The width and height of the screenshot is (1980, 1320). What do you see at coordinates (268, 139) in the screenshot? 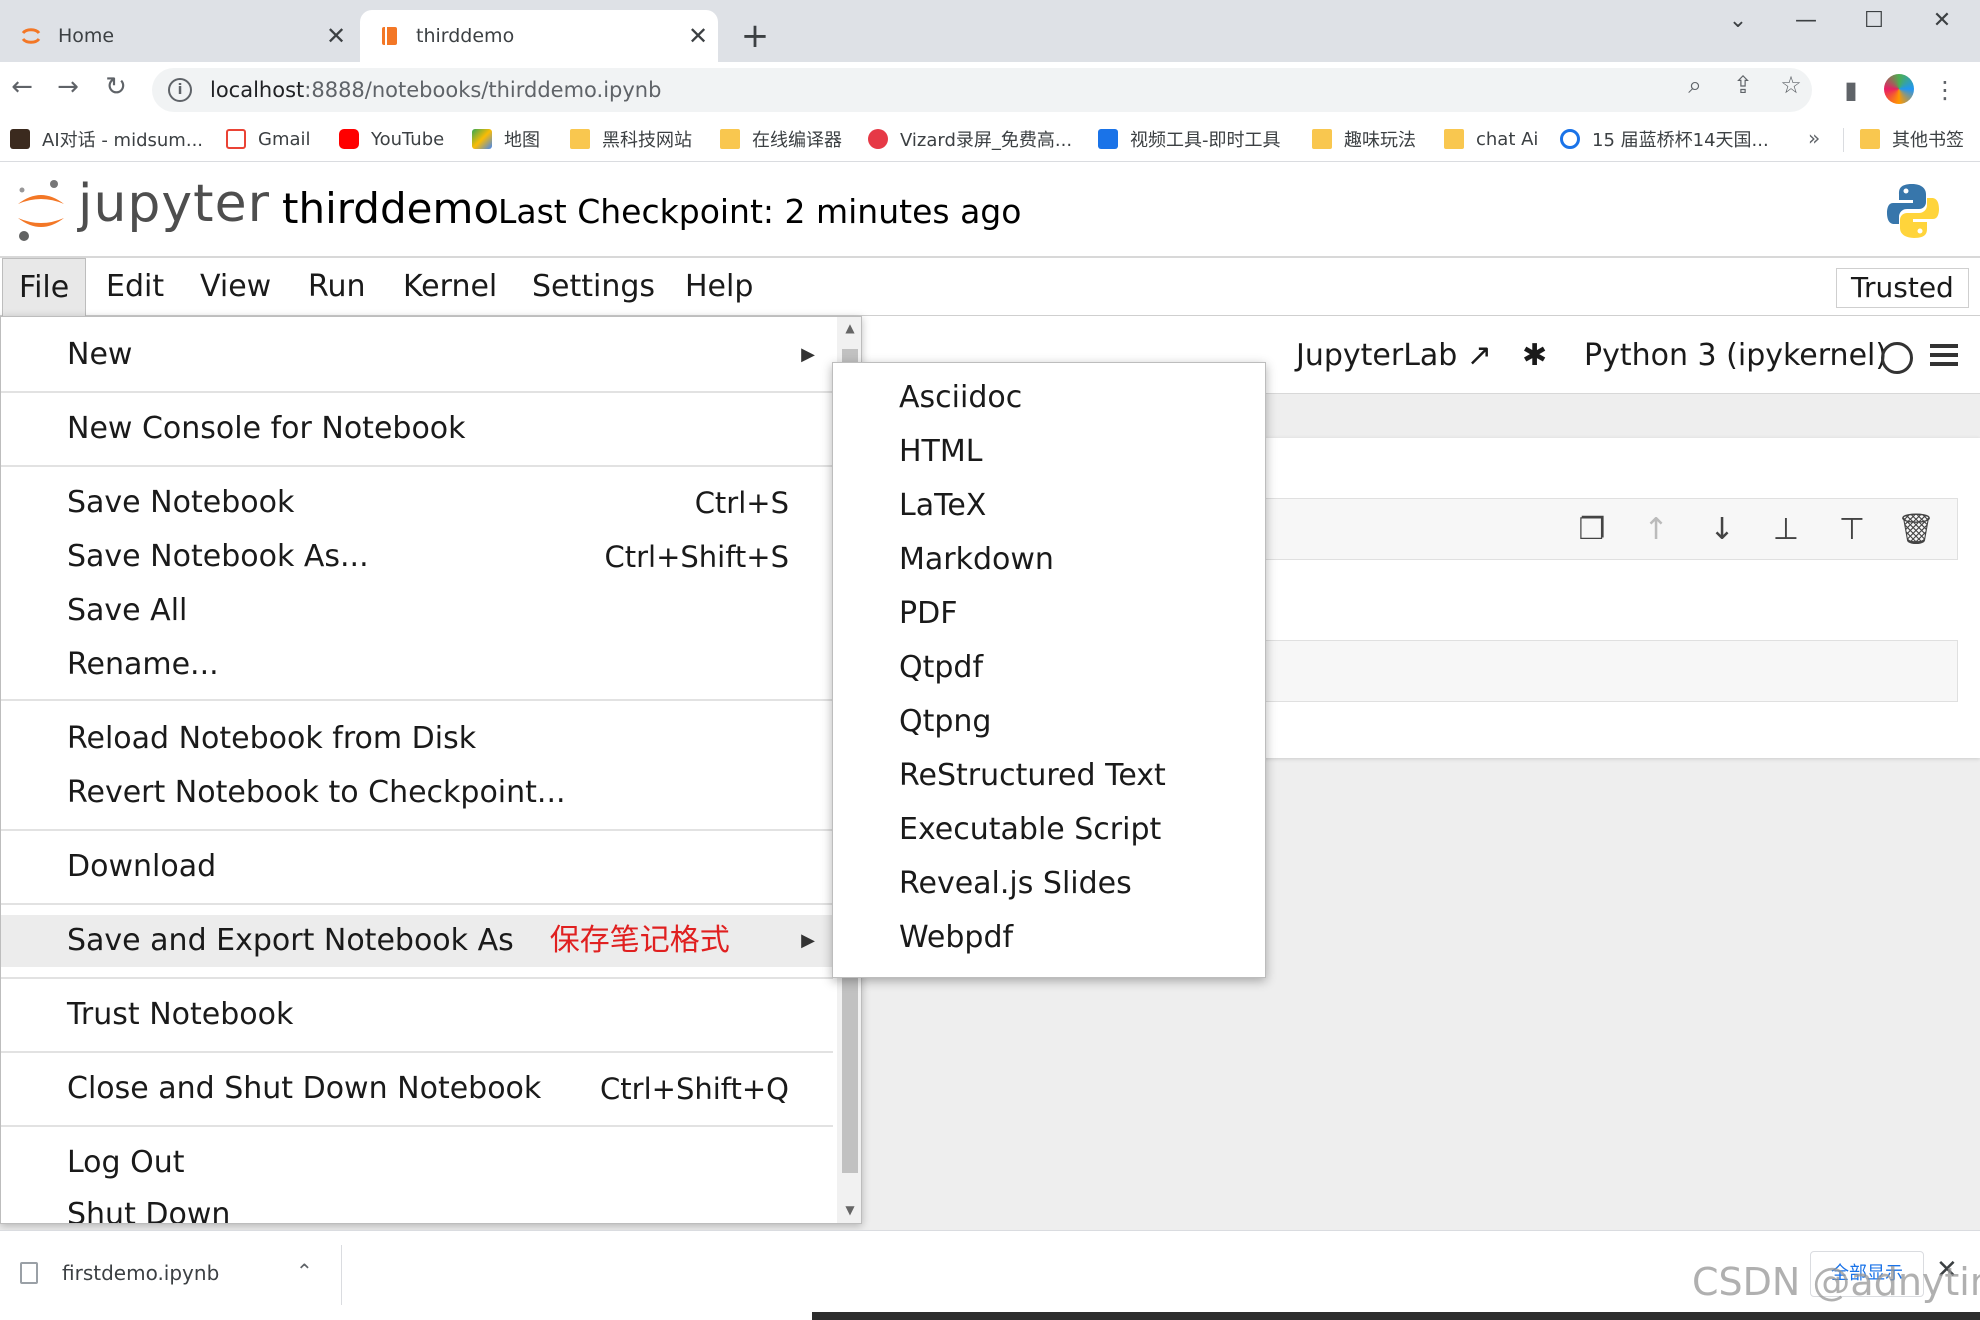
I see `bookmark-gmail: Gmail` at bounding box center [268, 139].